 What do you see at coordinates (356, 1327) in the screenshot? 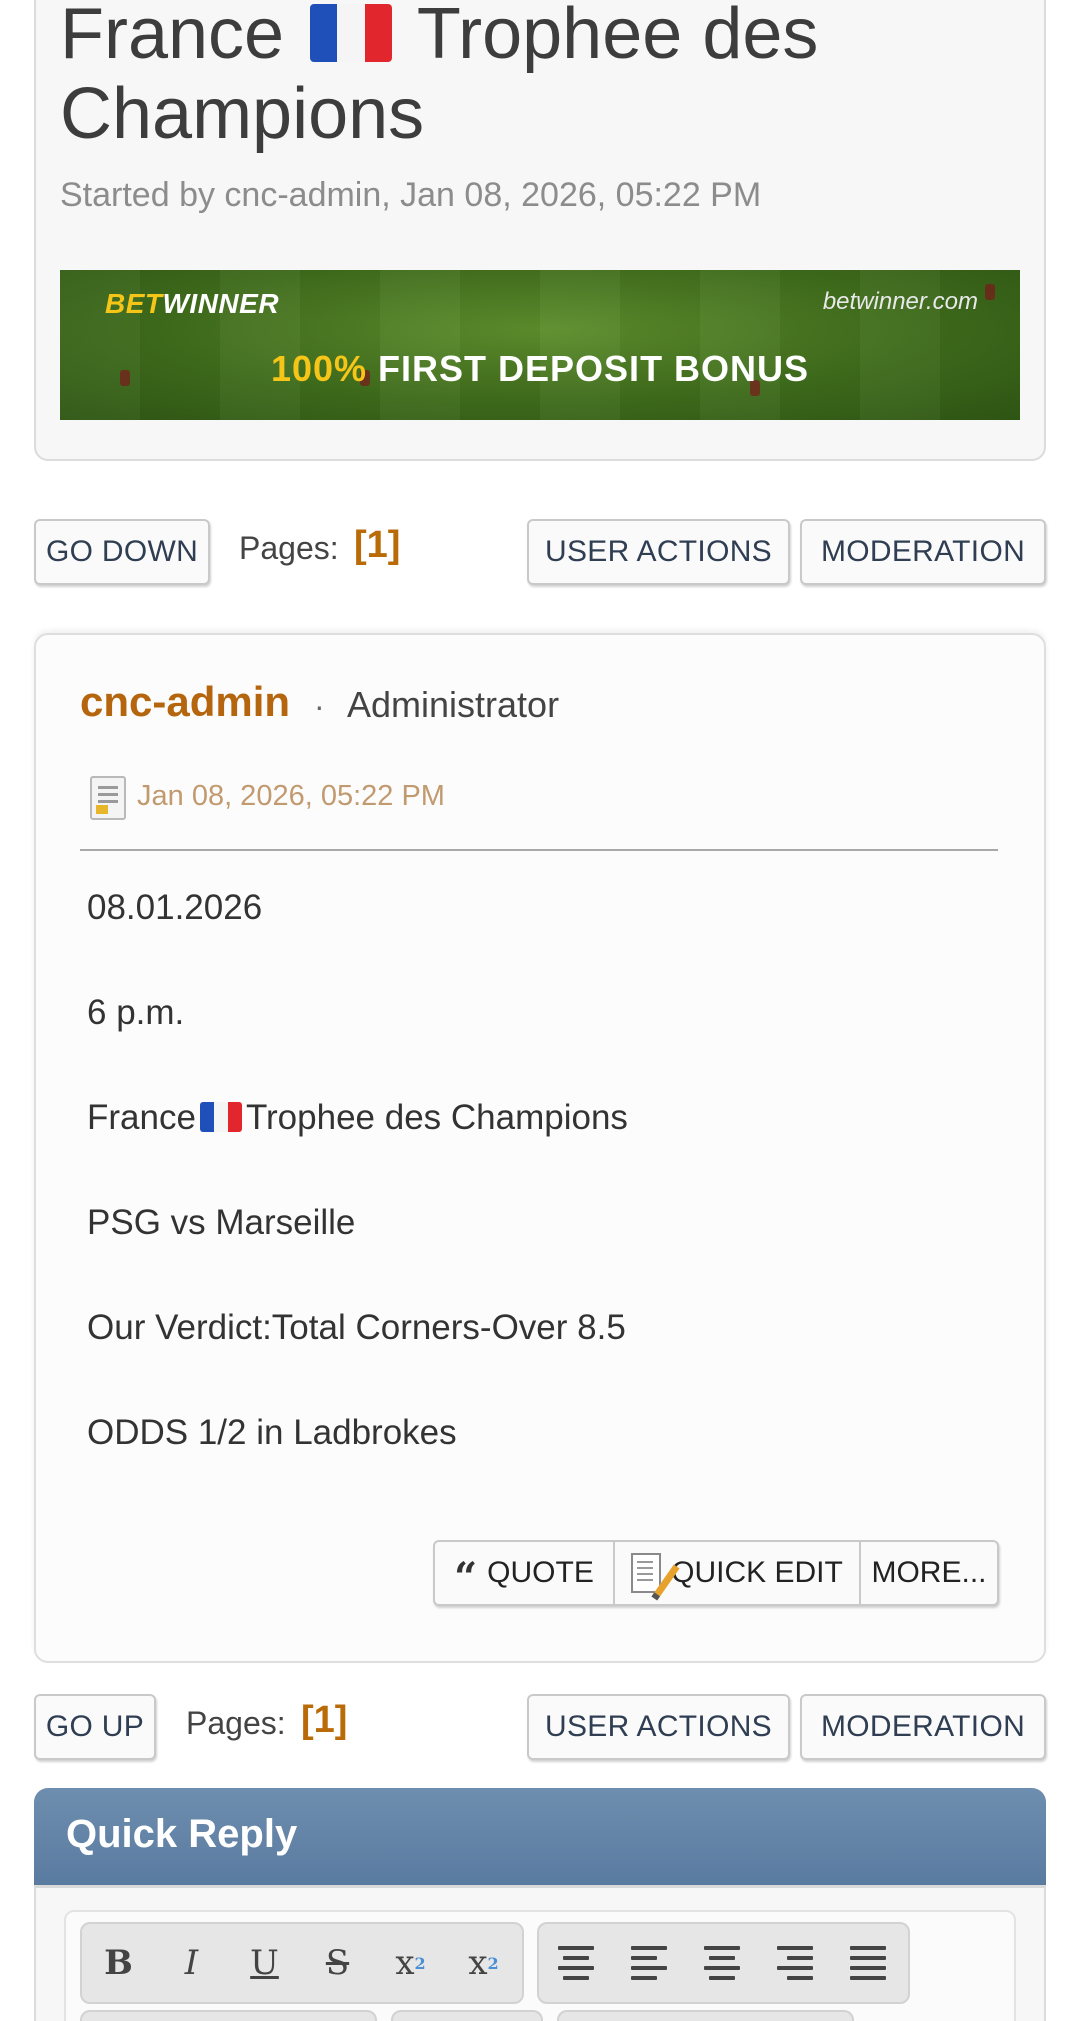
I see `post-line: Our Verdict:Total Corners-Over 8.5` at bounding box center [356, 1327].